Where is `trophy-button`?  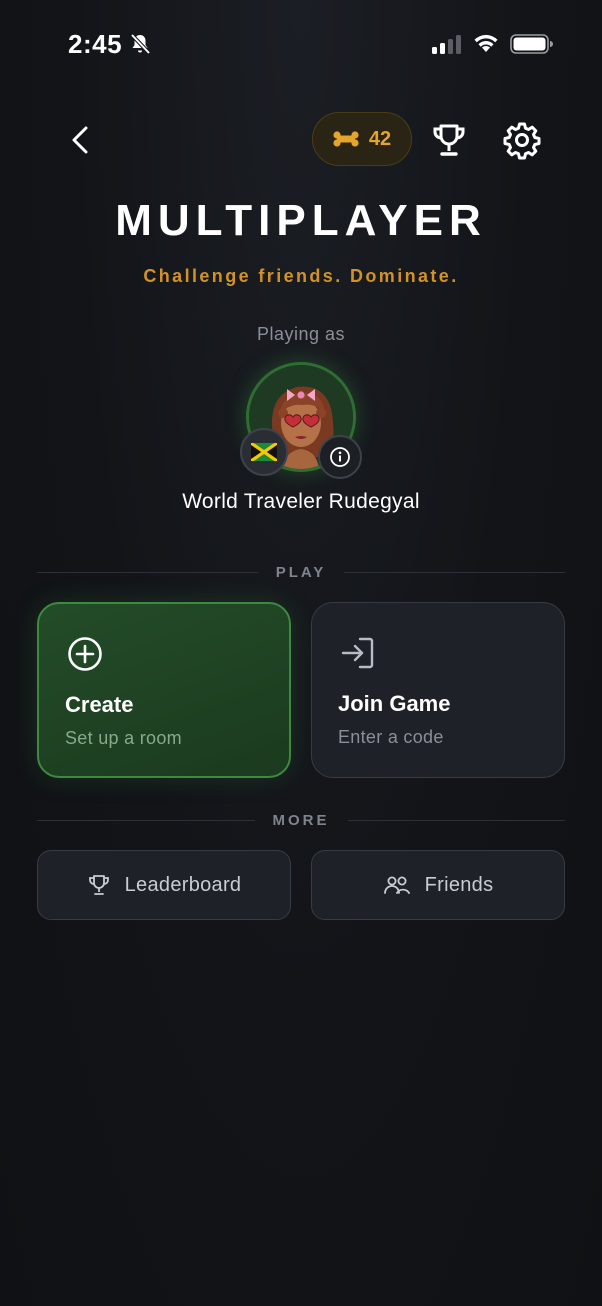
trophy-button is located at coordinates (449, 140).